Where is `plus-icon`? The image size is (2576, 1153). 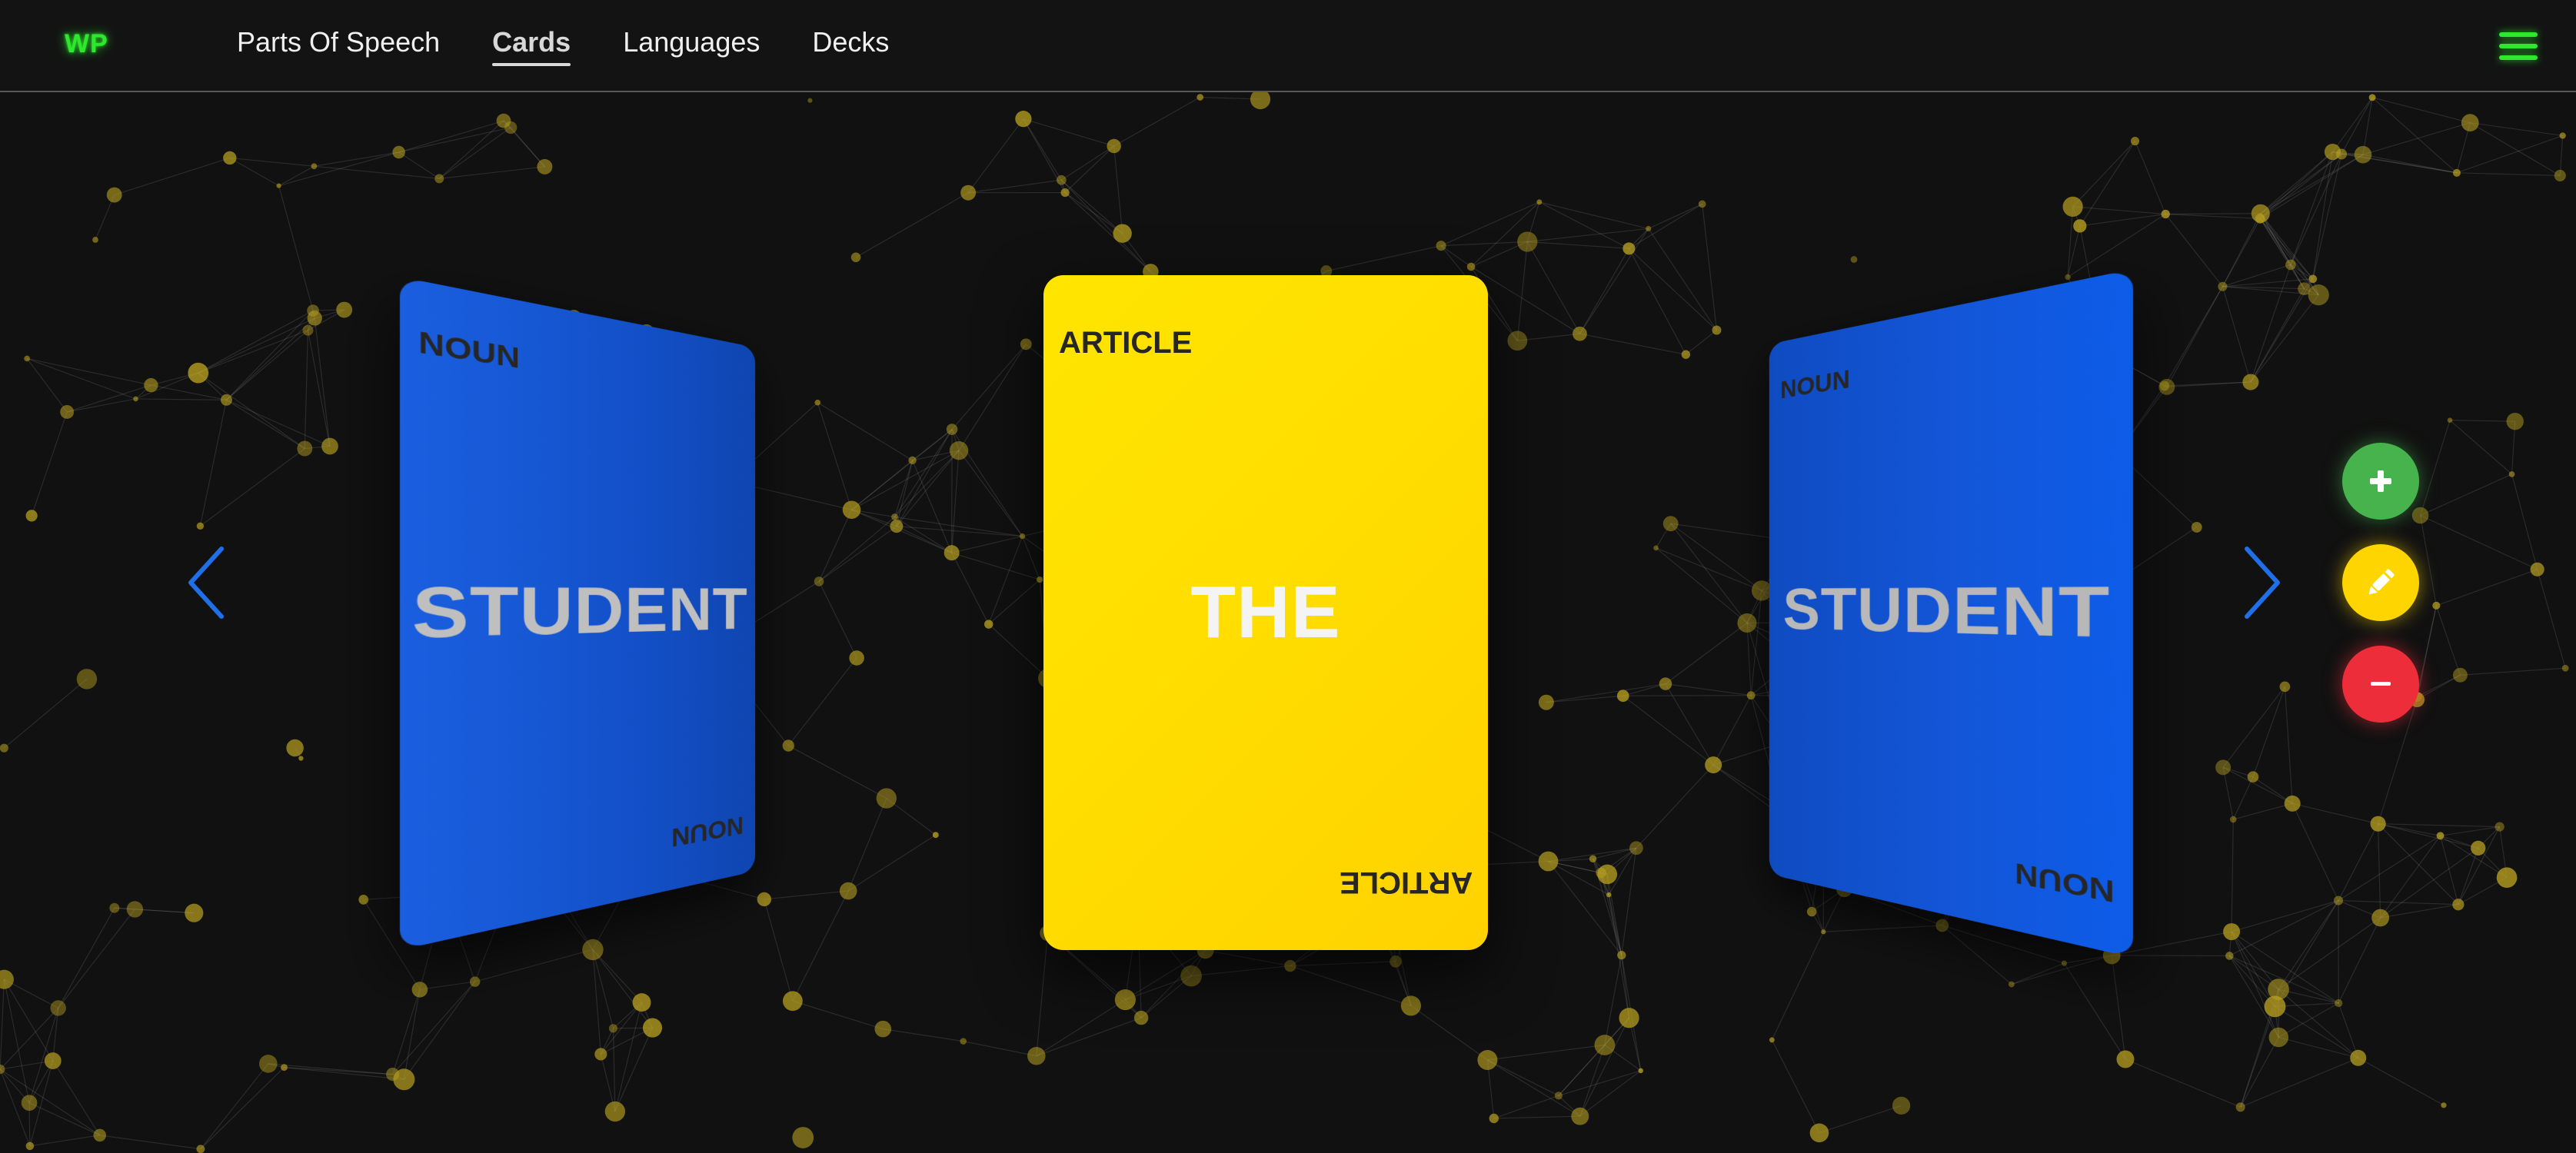 plus-icon is located at coordinates (2380, 481).